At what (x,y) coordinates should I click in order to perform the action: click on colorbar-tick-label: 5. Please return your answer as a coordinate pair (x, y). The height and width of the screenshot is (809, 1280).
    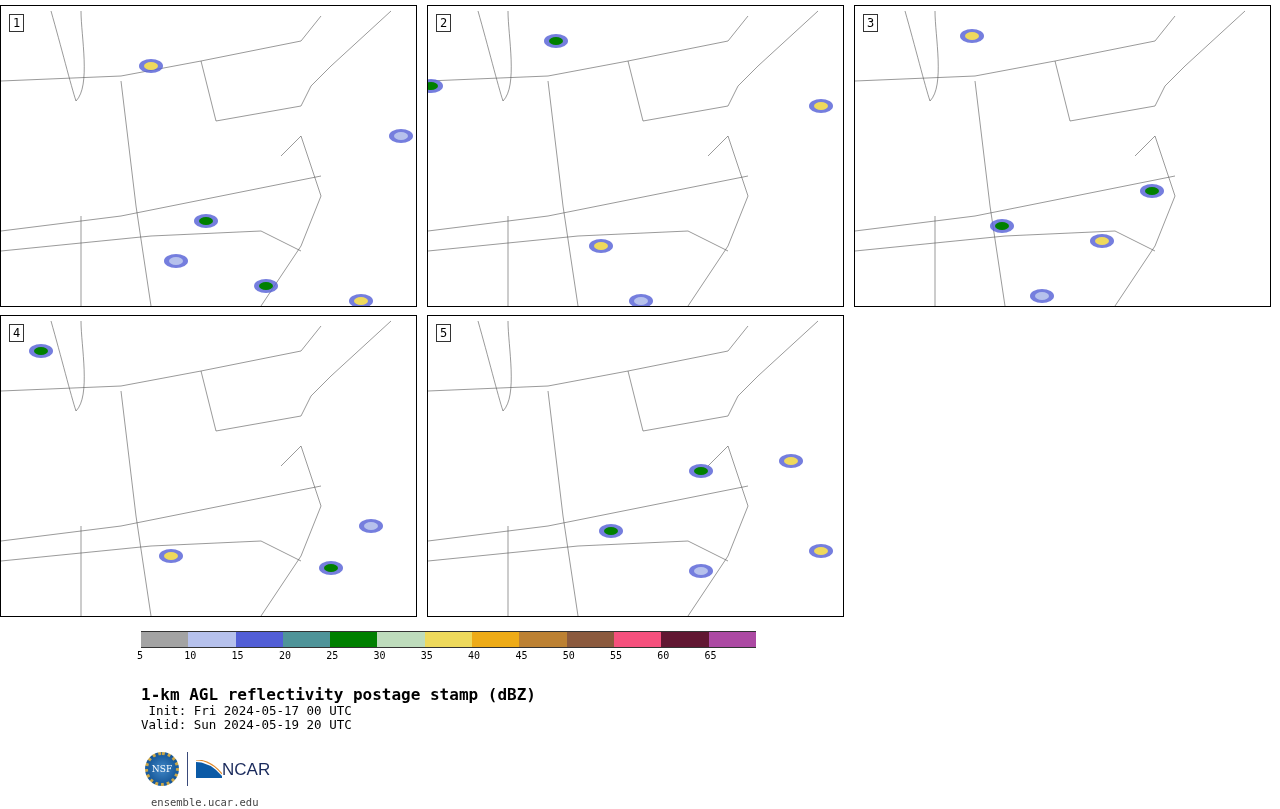
    Looking at the image, I should click on (140, 656).